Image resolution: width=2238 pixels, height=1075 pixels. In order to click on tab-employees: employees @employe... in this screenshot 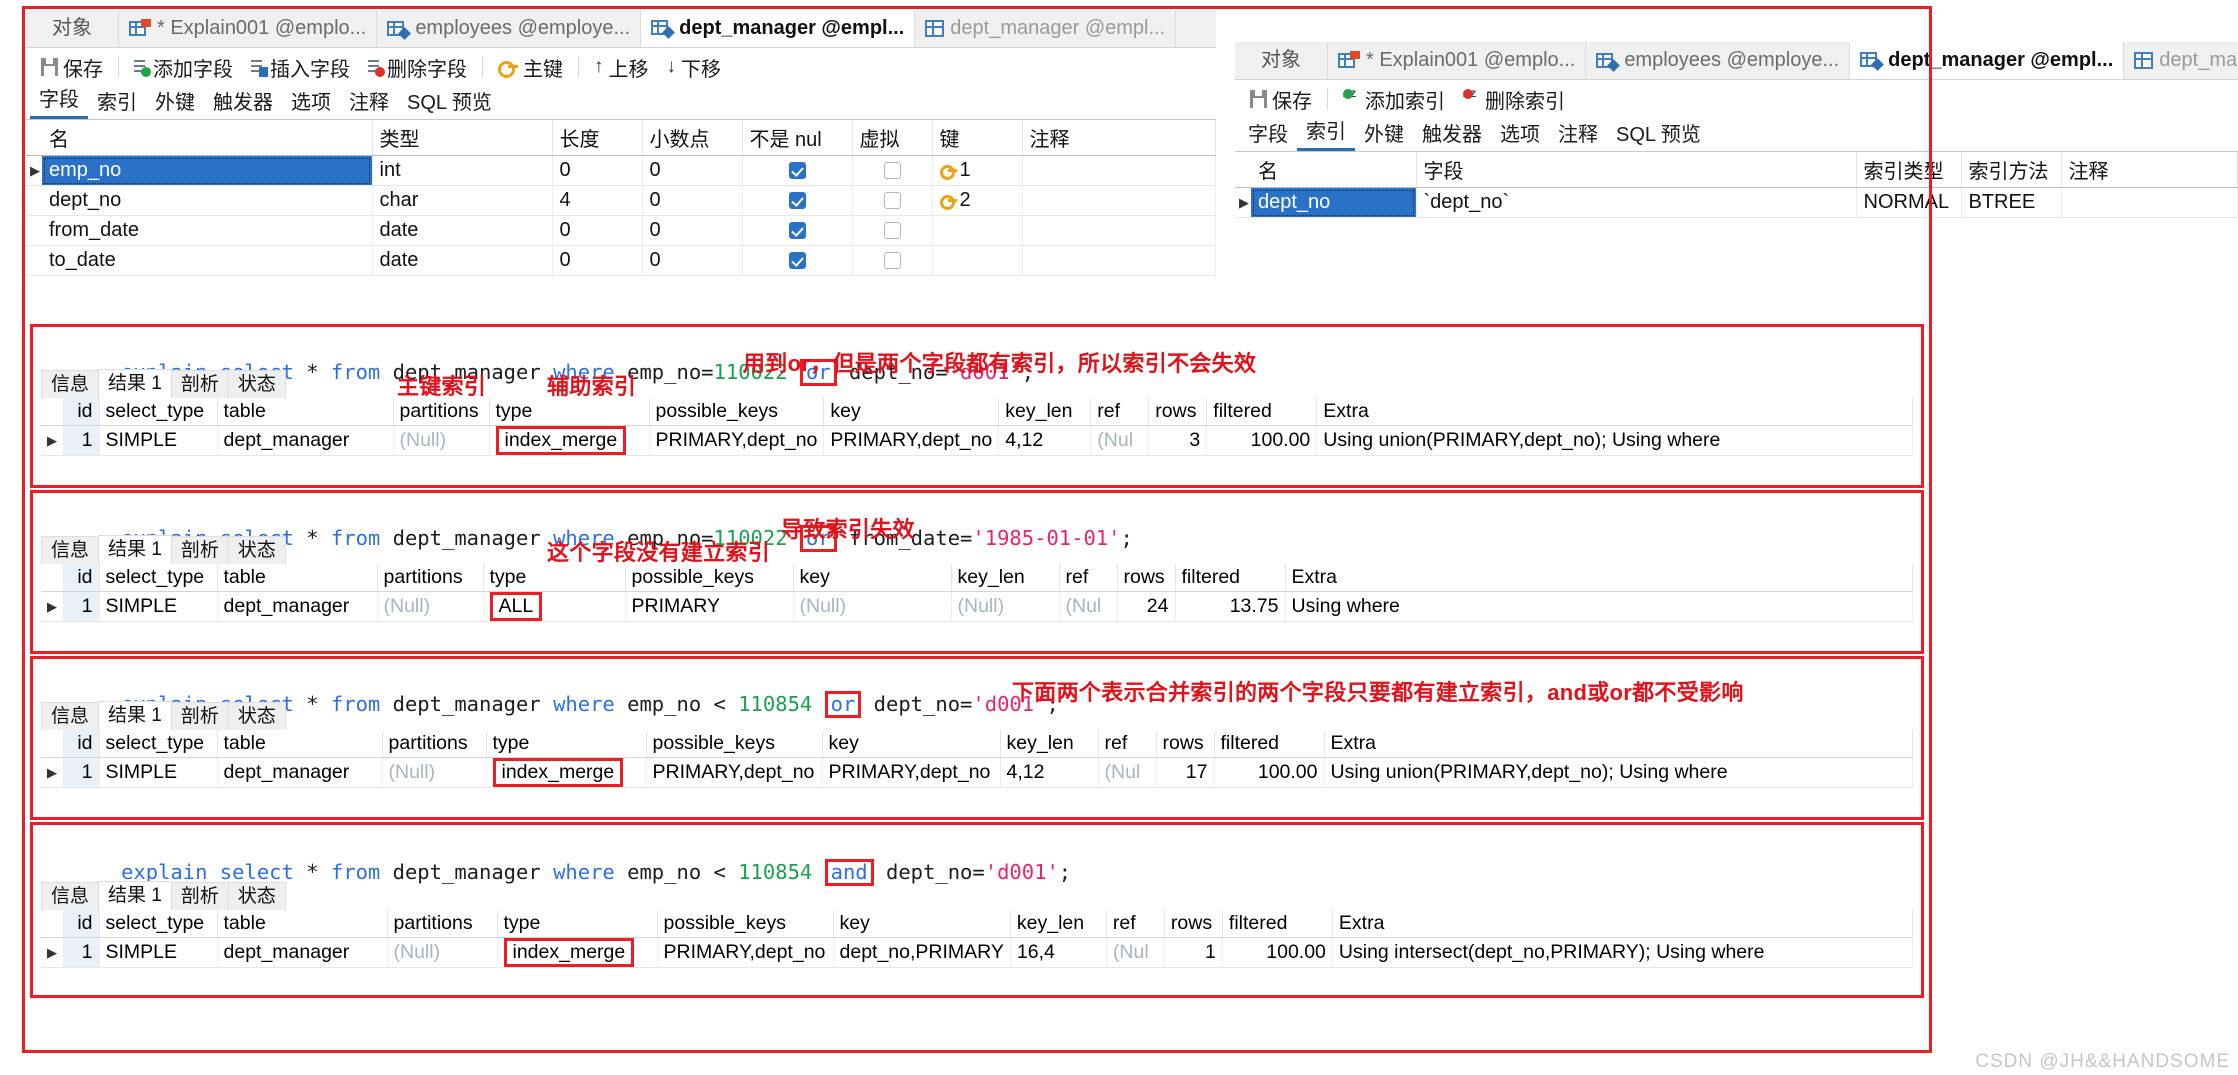, I will do `click(509, 28)`.